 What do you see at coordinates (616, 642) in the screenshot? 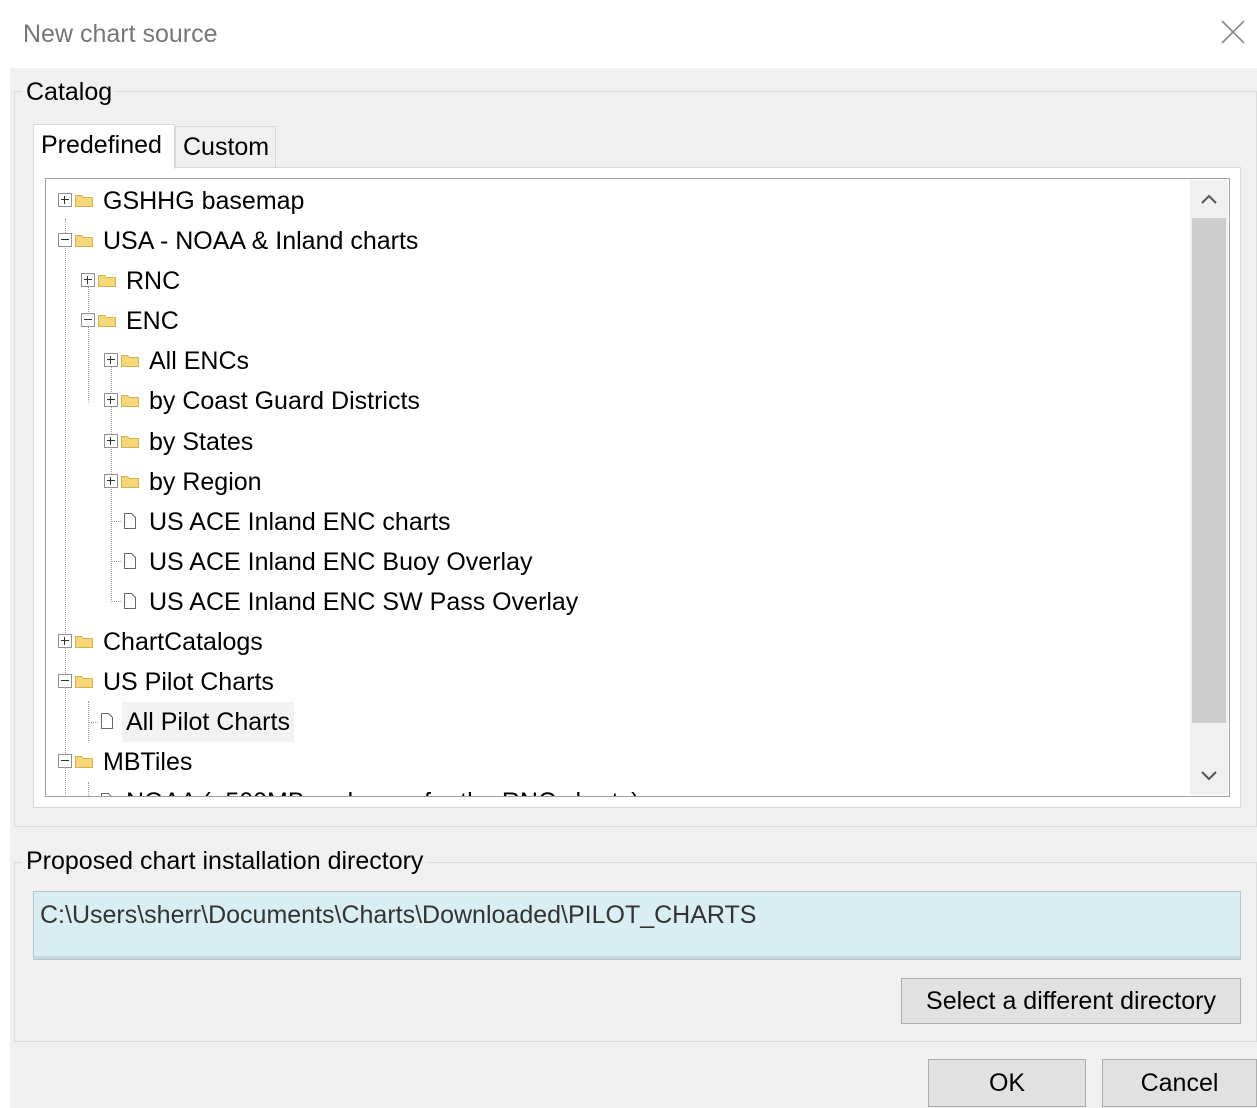
I see `tree-item-chartcatalogs: ChartCatalogs` at bounding box center [616, 642].